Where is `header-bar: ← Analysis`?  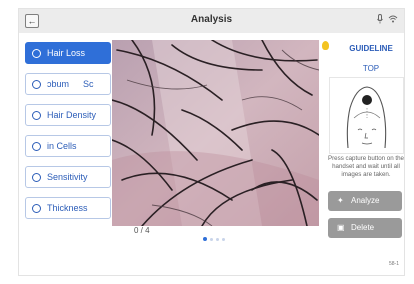
header-bar: ← Analysis is located at coordinates (211, 21).